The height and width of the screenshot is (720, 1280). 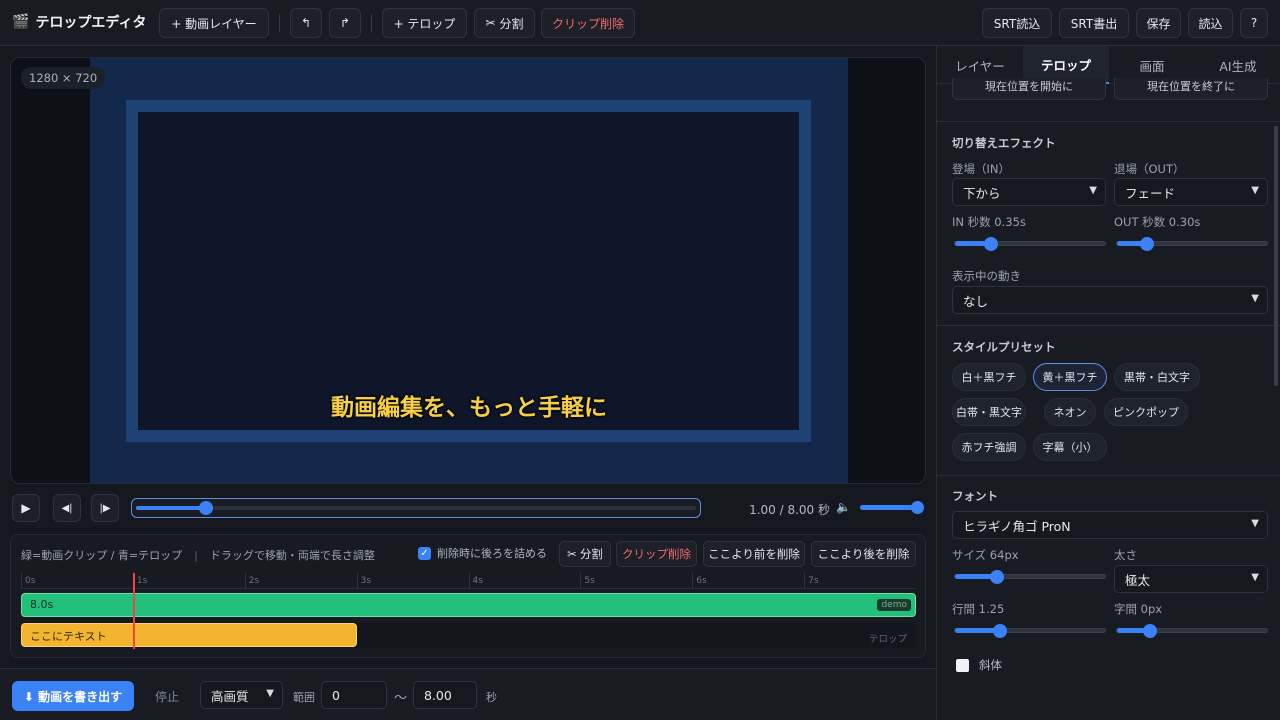 What do you see at coordinates (68, 636) in the screenshot?
I see `telop-clip-label: ここにテキスト` at bounding box center [68, 636].